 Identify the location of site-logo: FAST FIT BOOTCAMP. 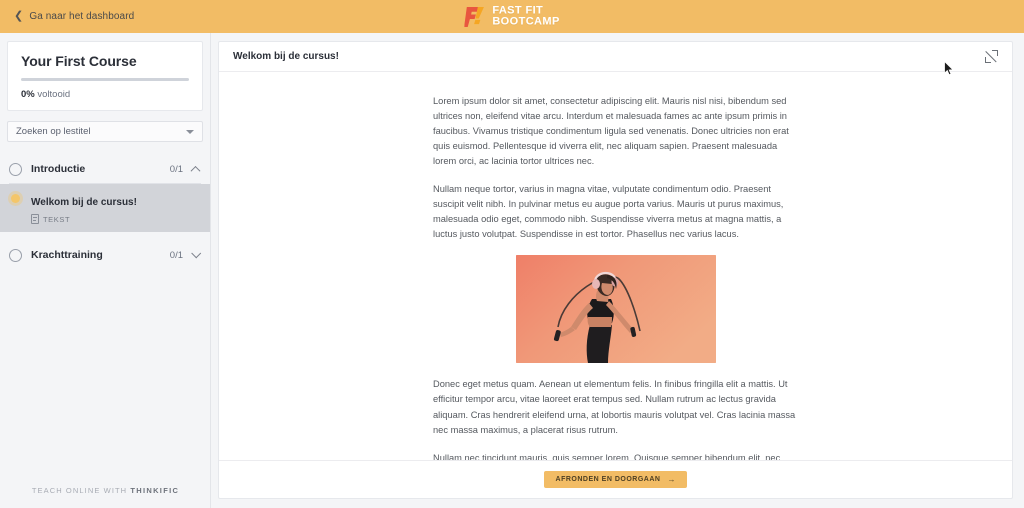
(511, 16).